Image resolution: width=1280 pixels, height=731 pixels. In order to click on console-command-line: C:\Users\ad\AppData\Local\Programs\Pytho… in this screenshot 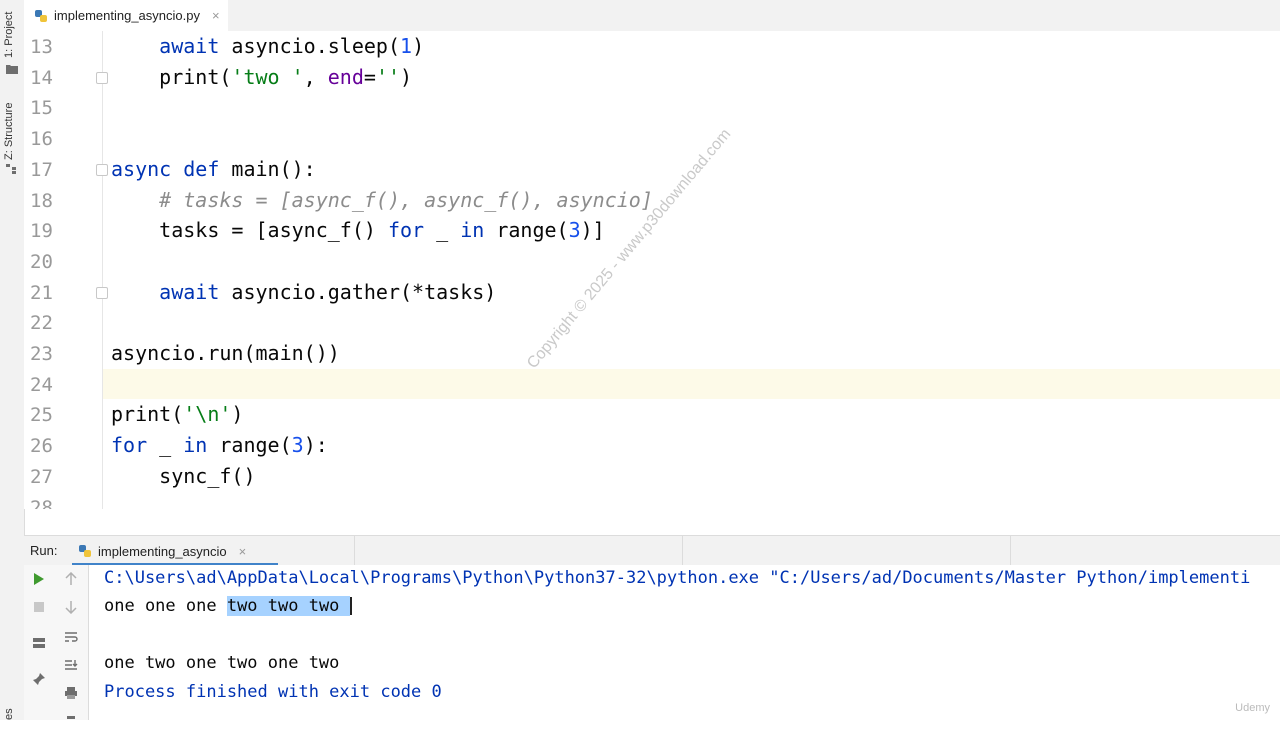, I will do `click(677, 578)`.